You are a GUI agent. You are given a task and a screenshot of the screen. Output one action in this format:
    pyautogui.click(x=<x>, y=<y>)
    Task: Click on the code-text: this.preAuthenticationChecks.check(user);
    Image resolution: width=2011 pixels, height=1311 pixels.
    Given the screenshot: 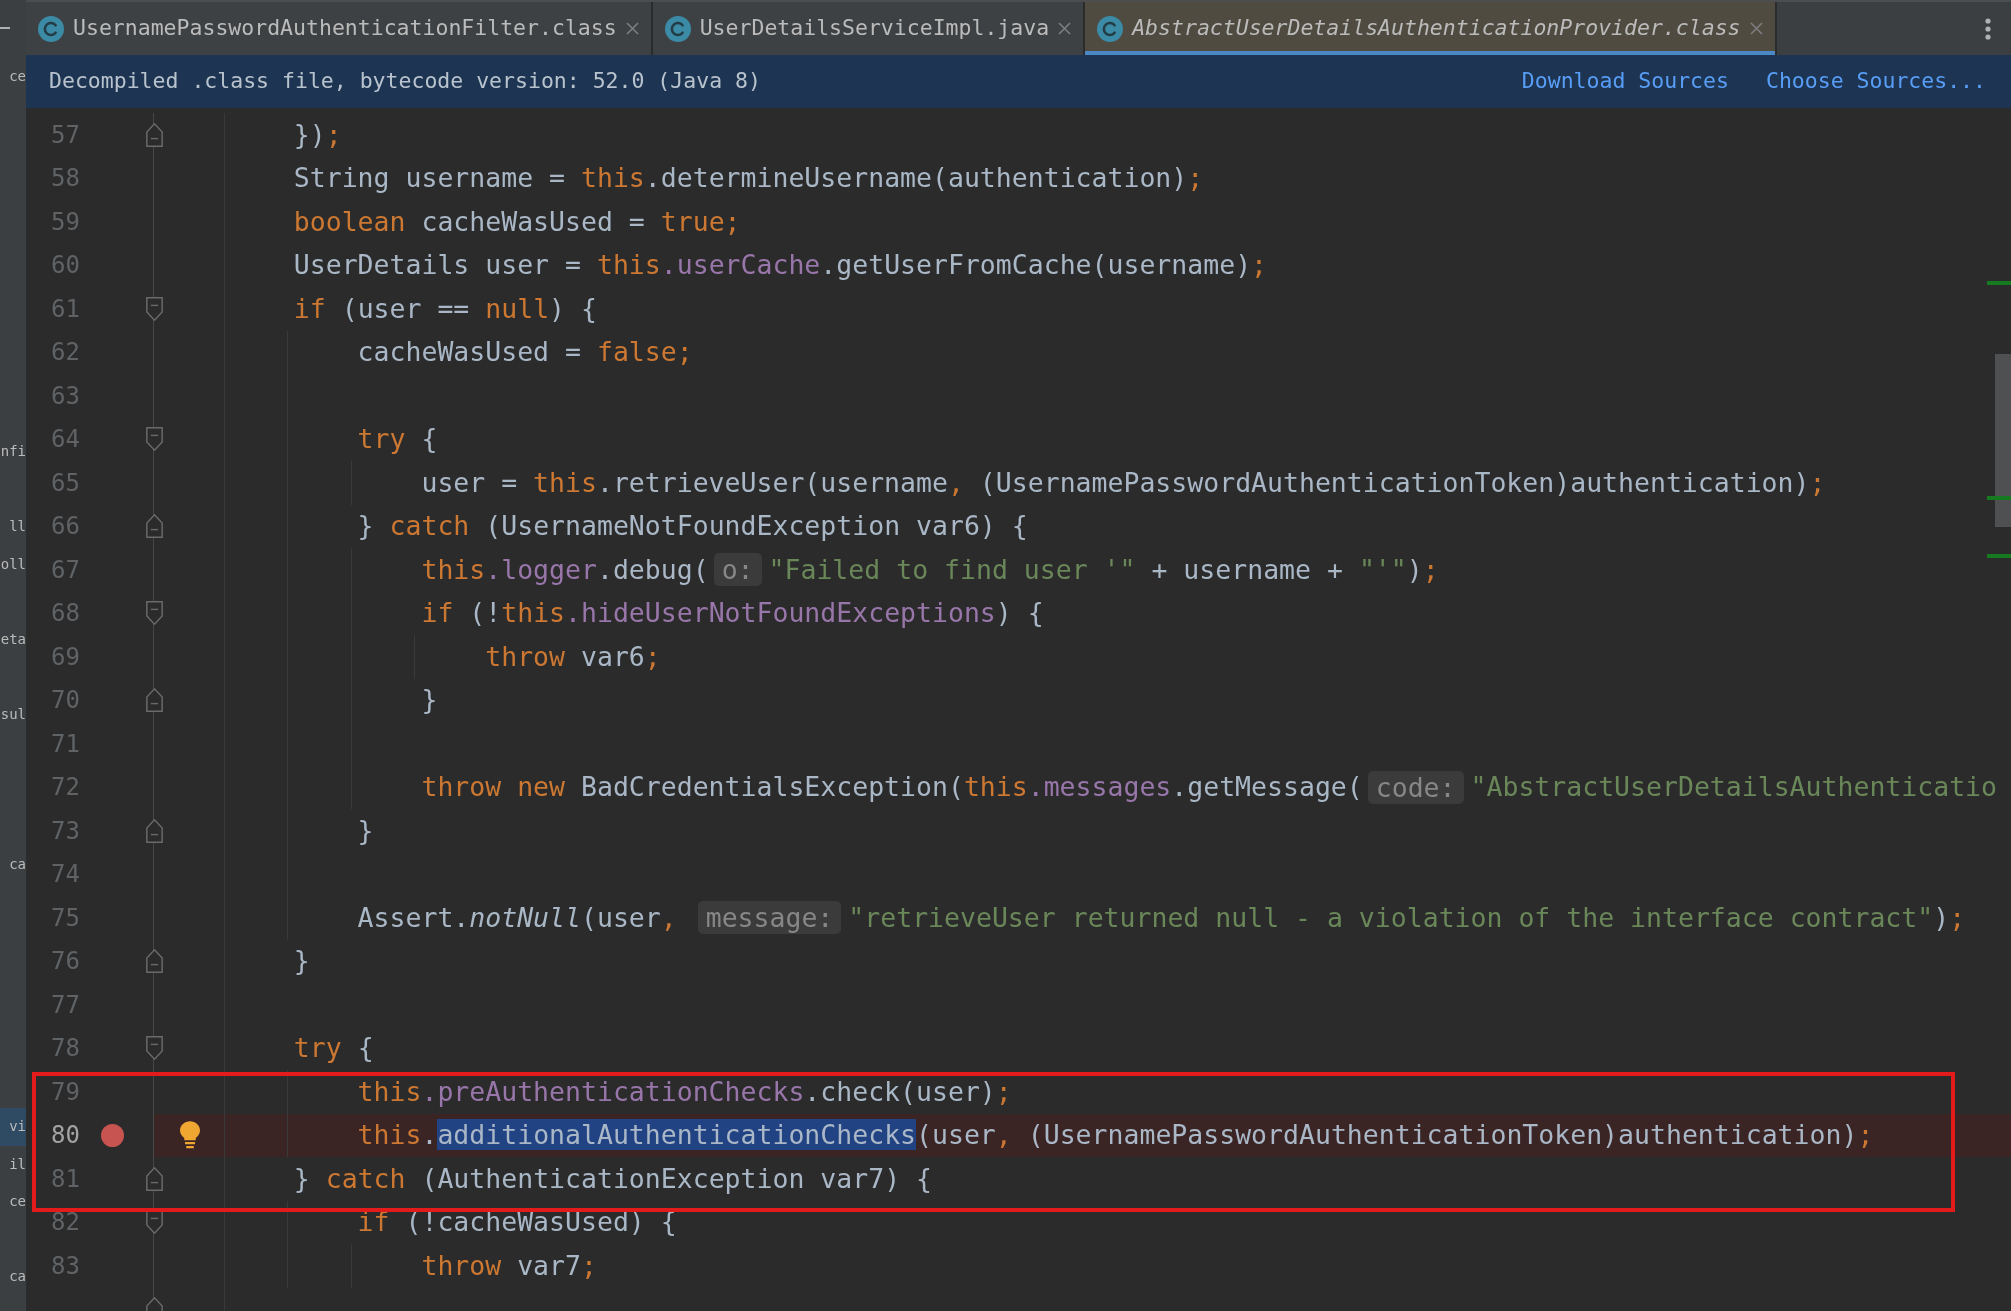 What is the action you would take?
    pyautogui.click(x=684, y=1091)
    